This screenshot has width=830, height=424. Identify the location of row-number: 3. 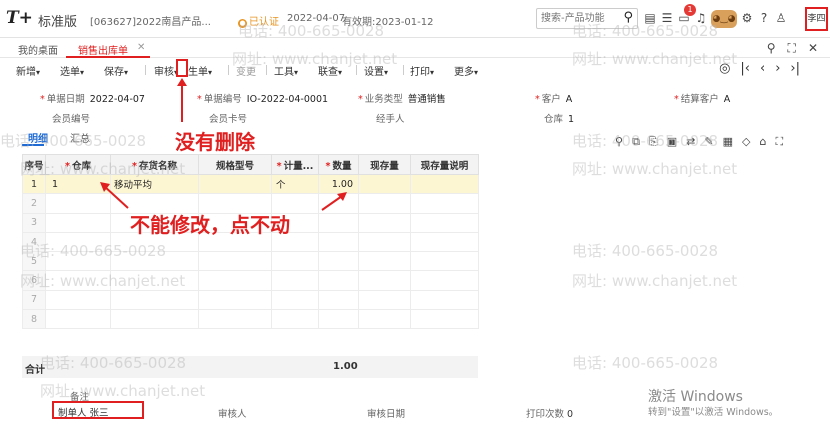
(34, 222).